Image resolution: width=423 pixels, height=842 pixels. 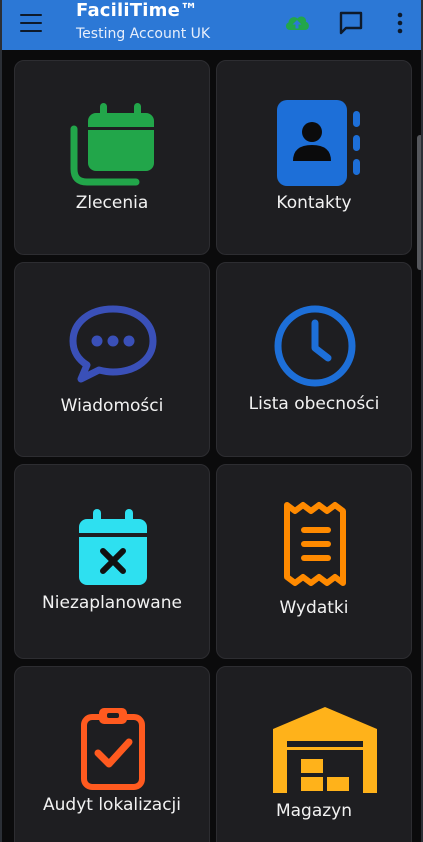 I want to click on tile-label: Zlecenia, so click(x=112, y=203).